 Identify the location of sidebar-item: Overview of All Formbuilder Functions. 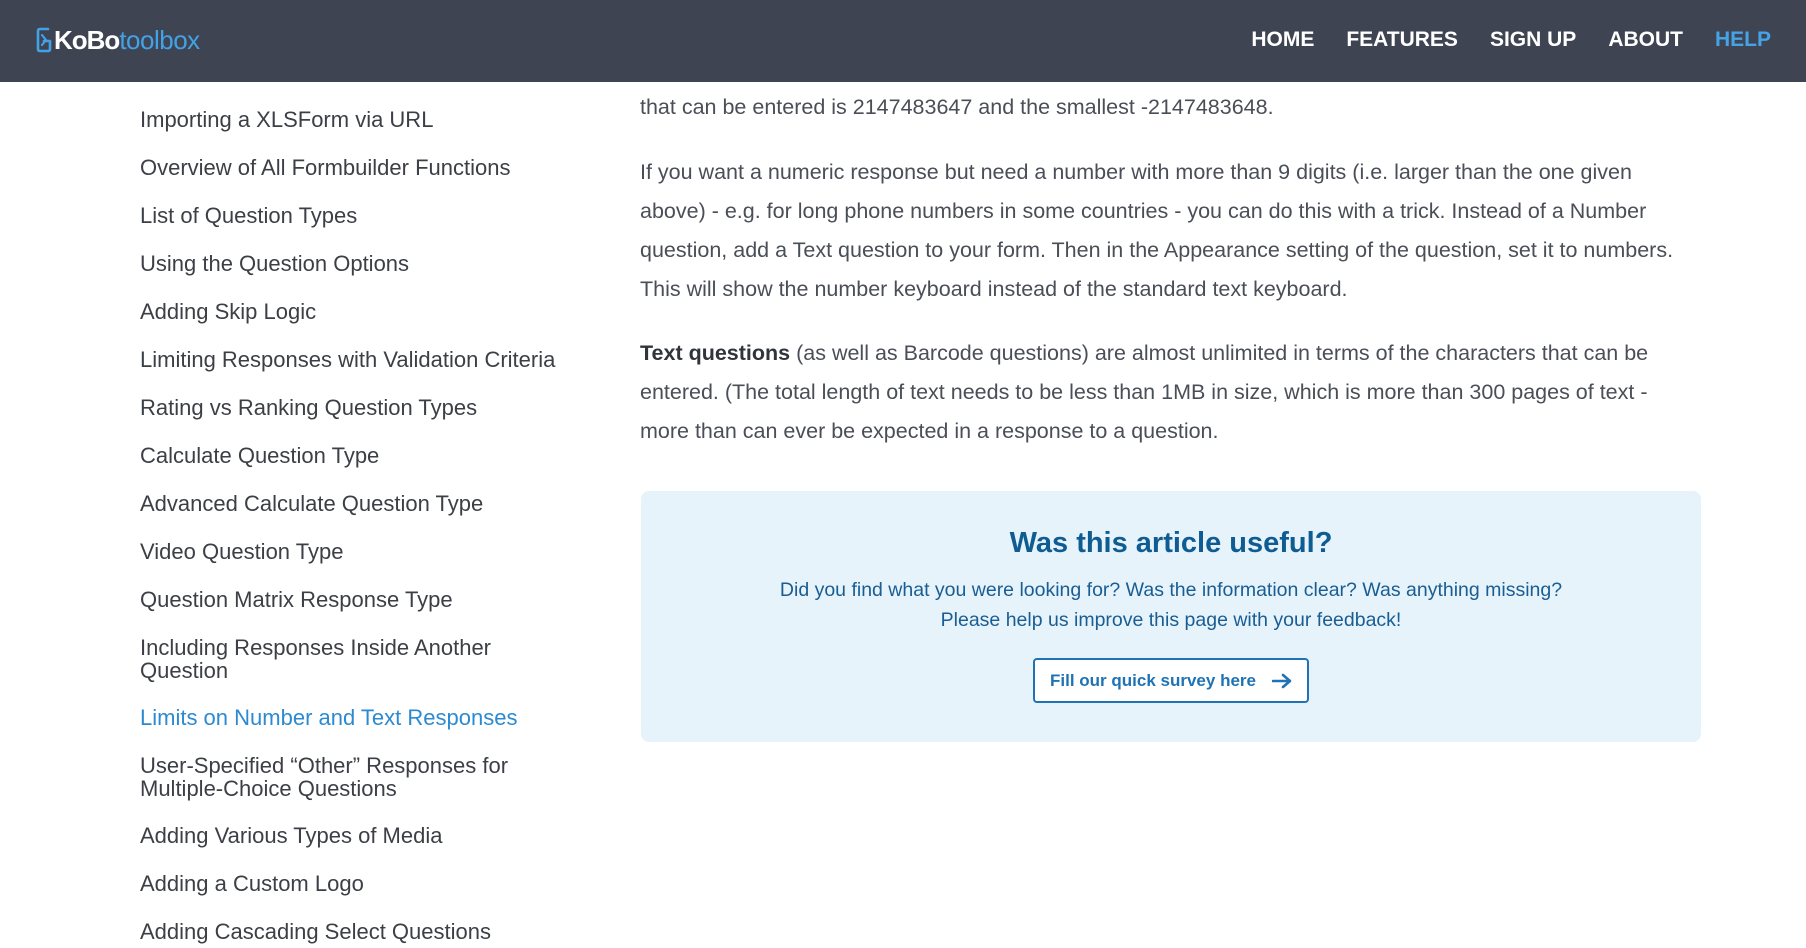
(360, 167).